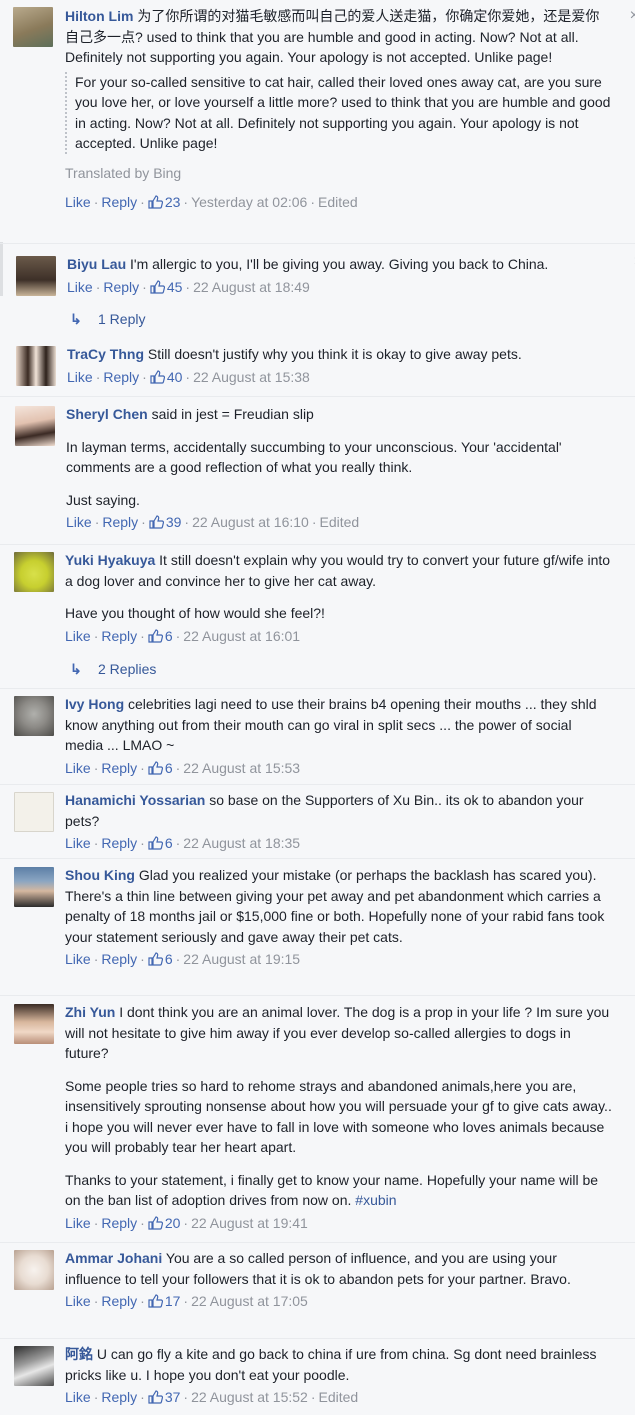 The image size is (635, 1415). What do you see at coordinates (164, 1397) in the screenshot?
I see `like-count: 37` at bounding box center [164, 1397].